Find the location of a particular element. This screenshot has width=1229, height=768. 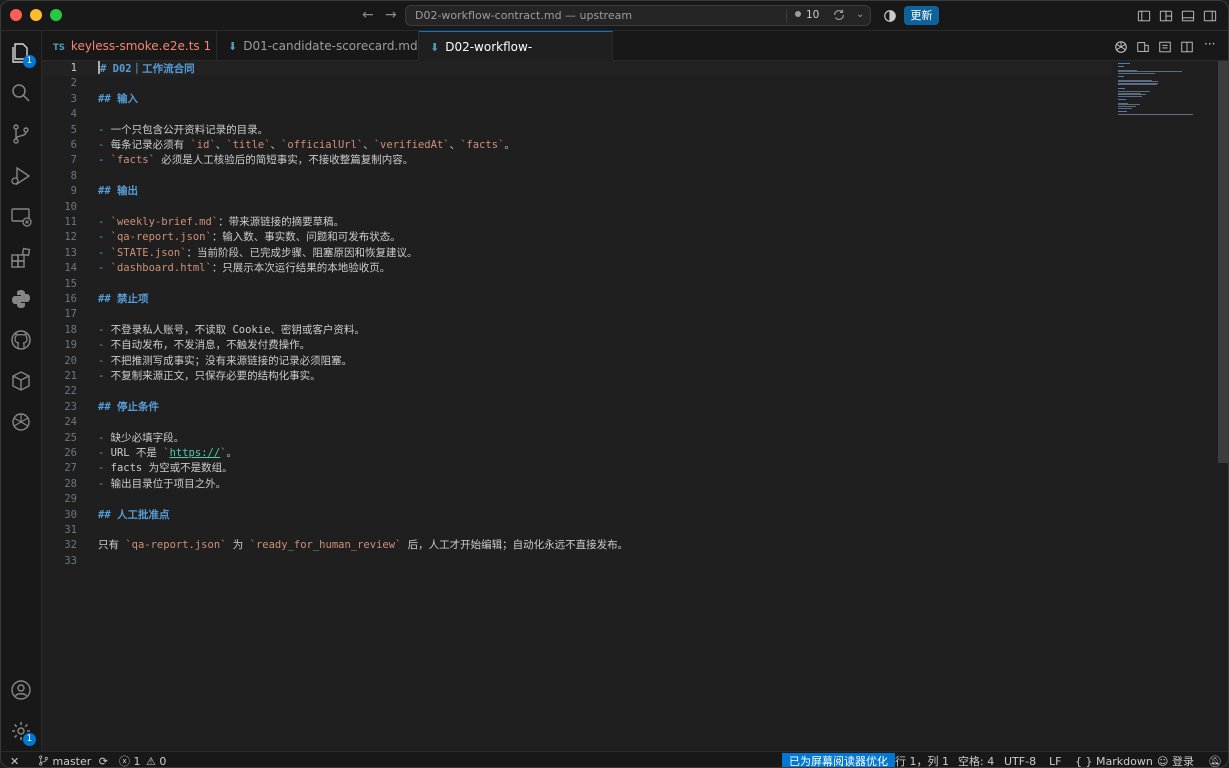

chevron-down-icon: ⌄ is located at coordinates (860, 14).